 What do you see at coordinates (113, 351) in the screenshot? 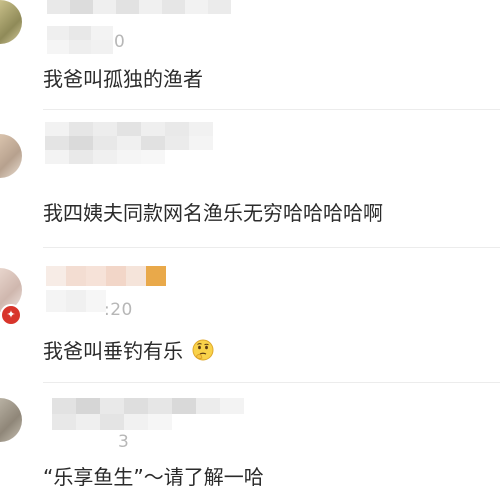
I see `comment-text-content: 我爸叫垂钓有乐` at bounding box center [113, 351].